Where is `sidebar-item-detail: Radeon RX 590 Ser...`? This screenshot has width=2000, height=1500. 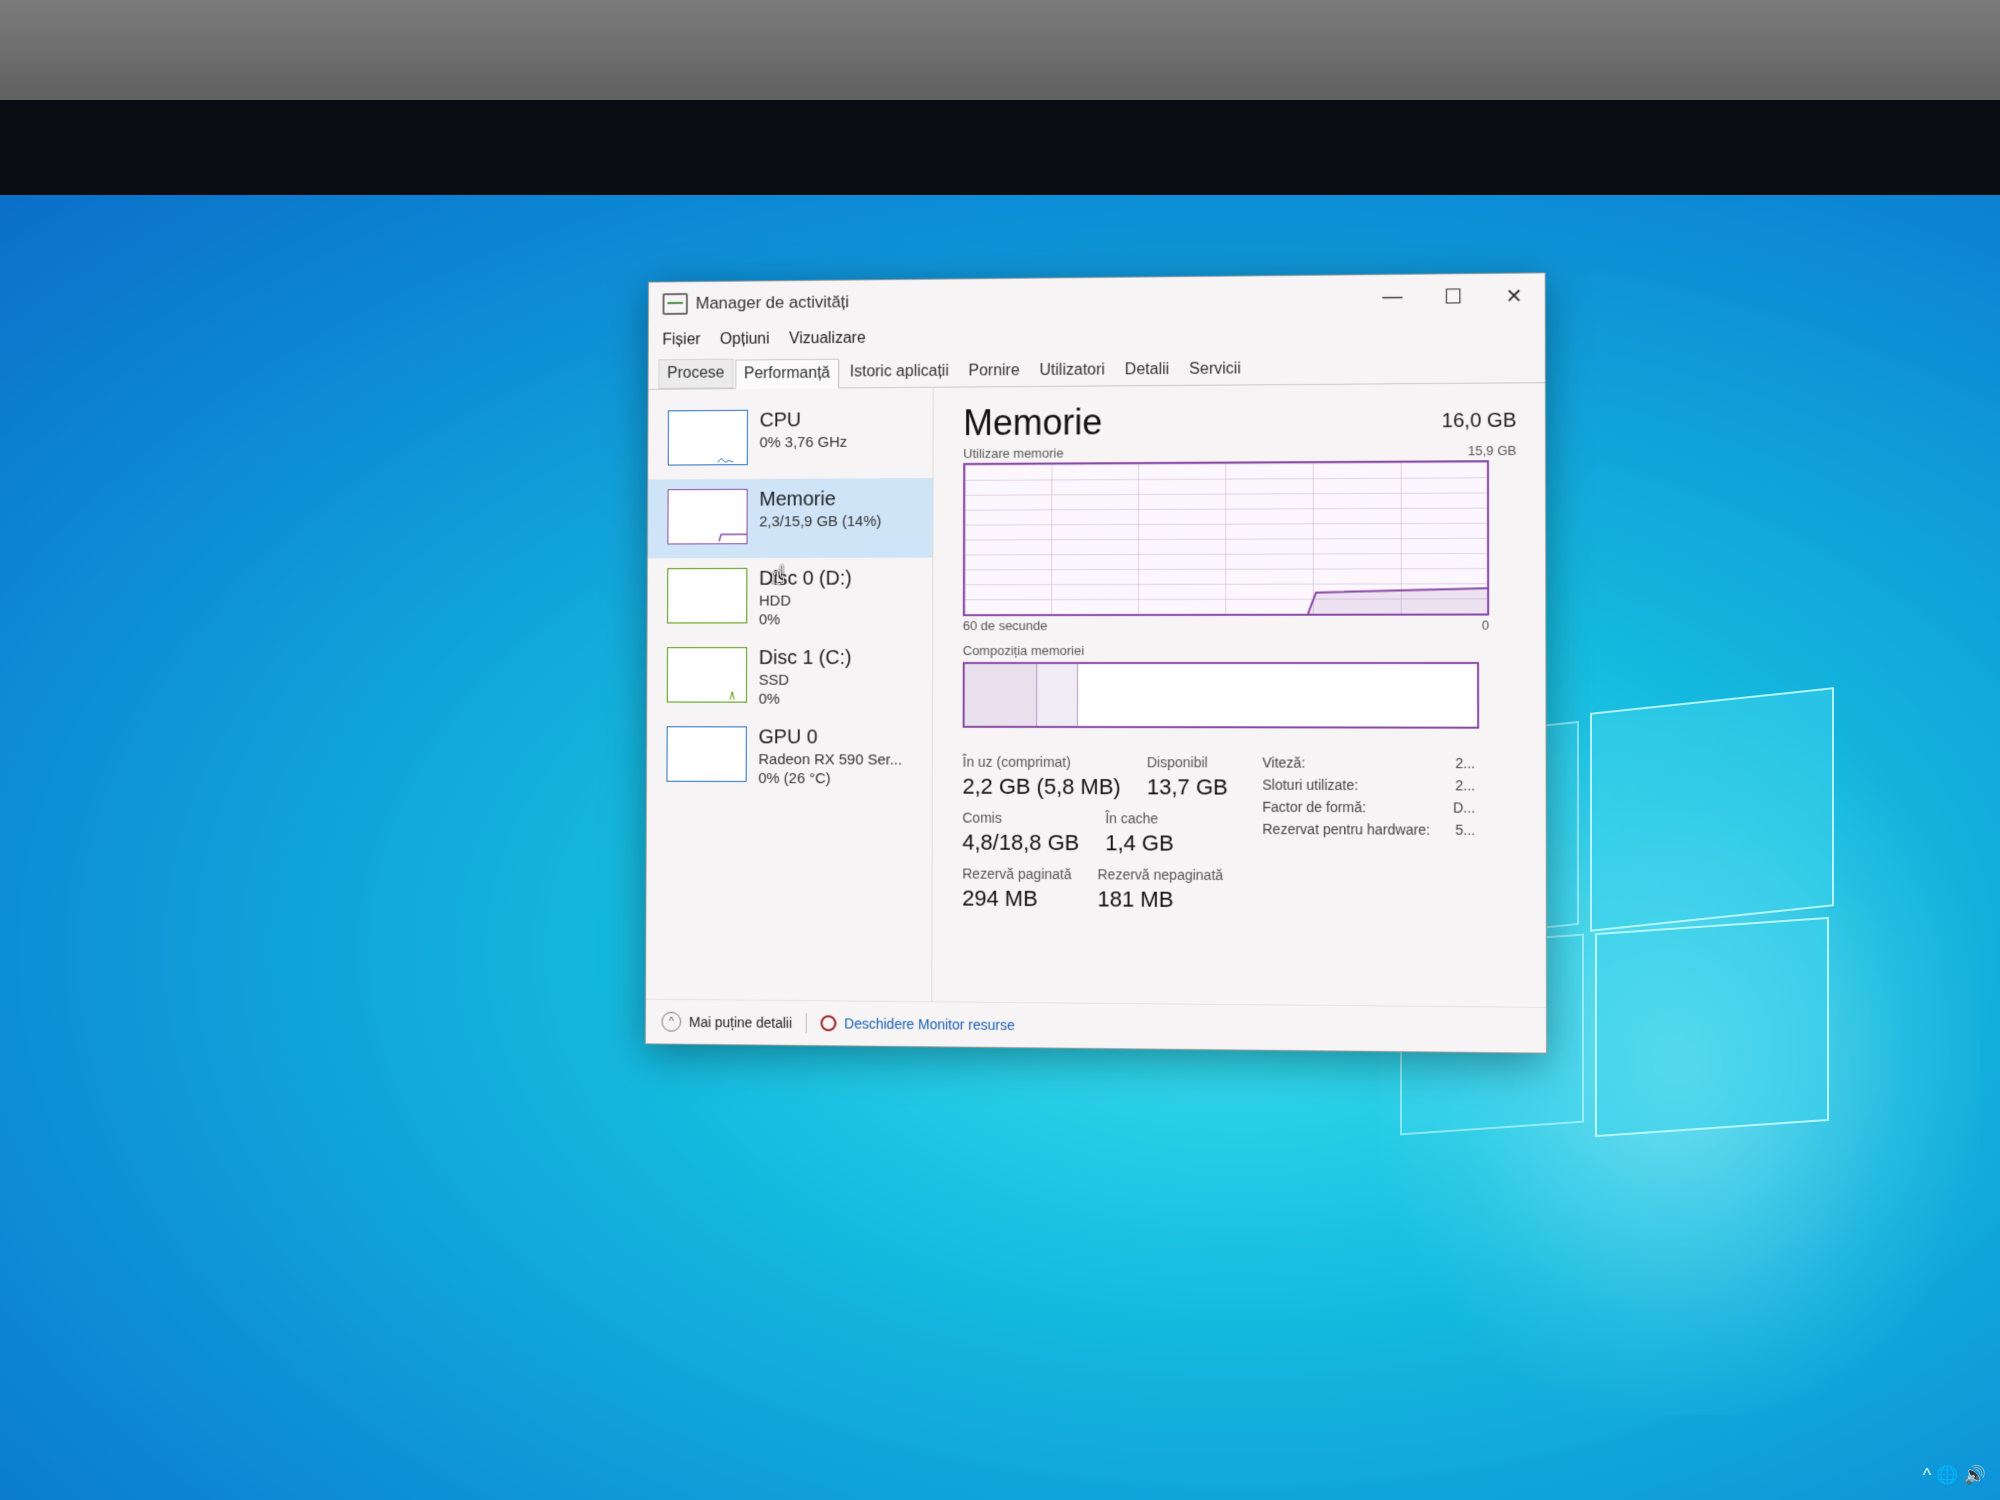
sidebar-item-detail: Radeon RX 590 Ser... is located at coordinates (830, 759).